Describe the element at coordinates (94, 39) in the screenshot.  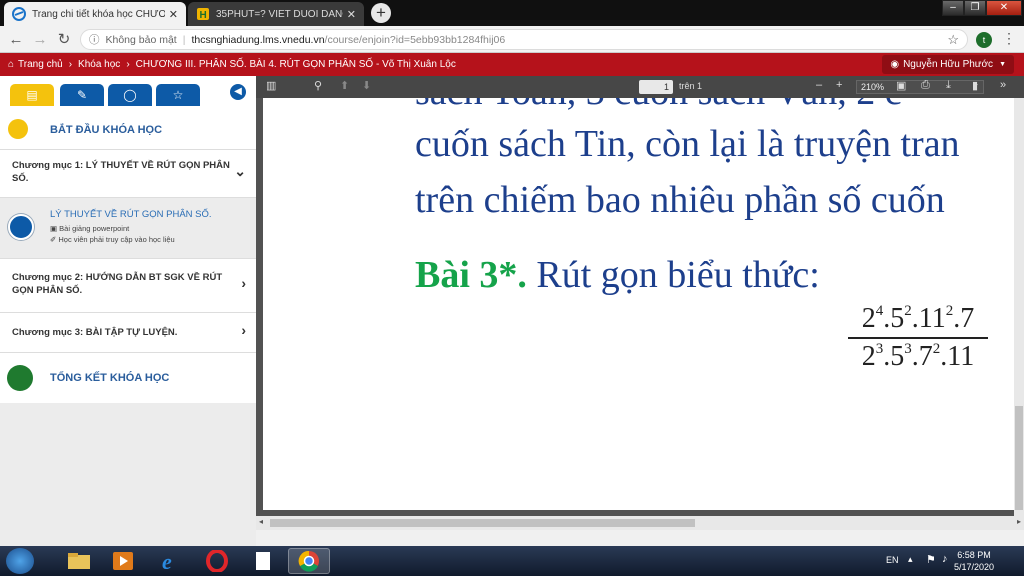
I see `info-icon: ⓘ` at that location.